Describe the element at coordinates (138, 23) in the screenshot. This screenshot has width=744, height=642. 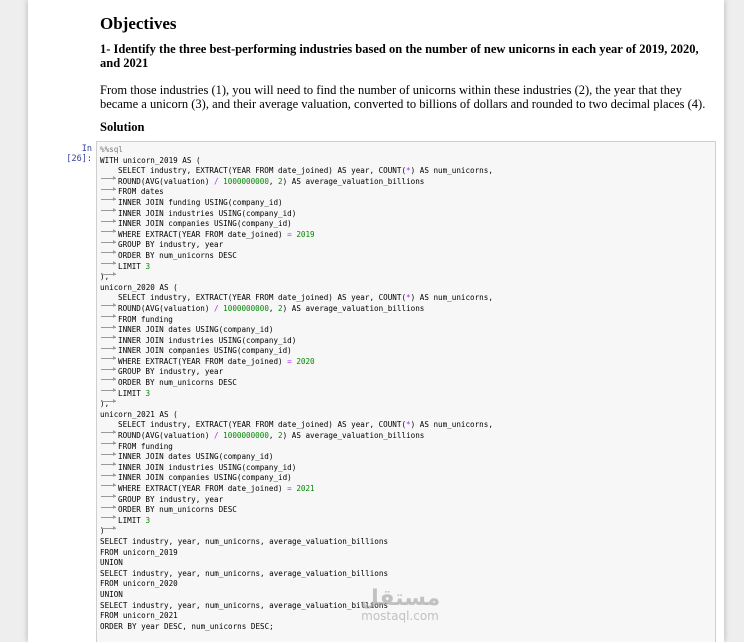
I see `objectives-heading: Objectives` at that location.